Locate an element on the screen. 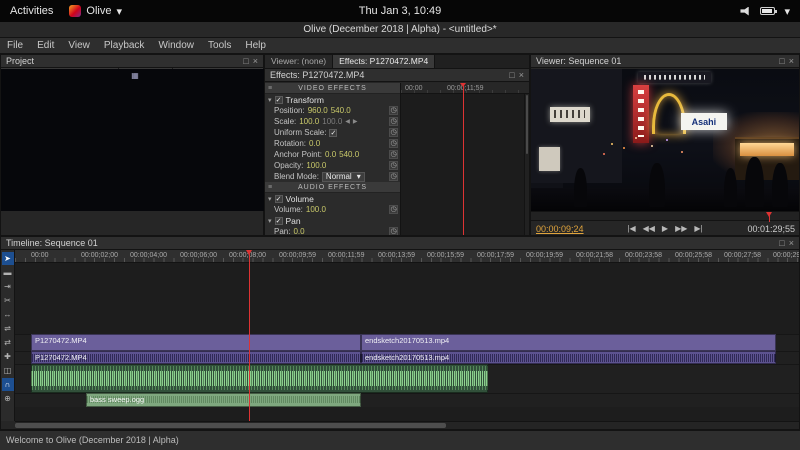 The height and width of the screenshot is (450, 800). timeline-audio-clip: P1270472.MP4 is located at coordinates (196, 357).